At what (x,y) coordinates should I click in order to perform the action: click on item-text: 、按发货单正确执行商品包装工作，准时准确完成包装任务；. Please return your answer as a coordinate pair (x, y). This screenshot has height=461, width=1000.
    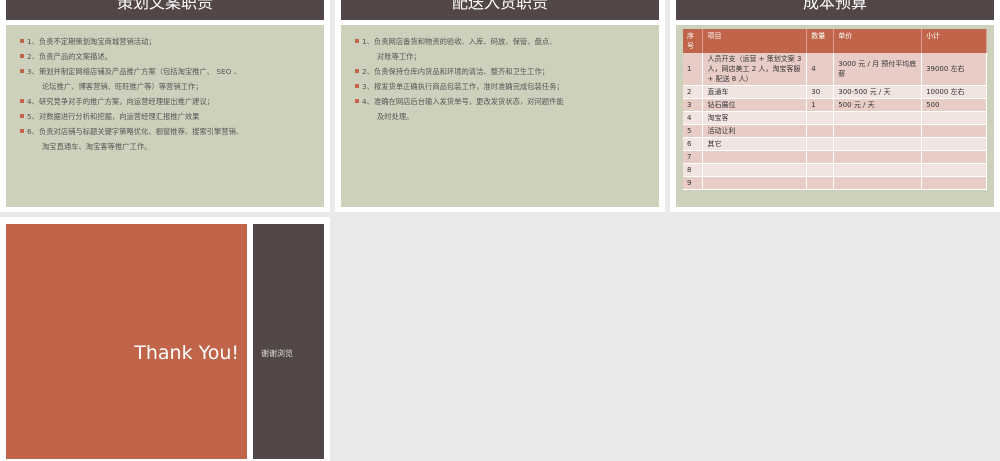
    Looking at the image, I should click on (465, 86).